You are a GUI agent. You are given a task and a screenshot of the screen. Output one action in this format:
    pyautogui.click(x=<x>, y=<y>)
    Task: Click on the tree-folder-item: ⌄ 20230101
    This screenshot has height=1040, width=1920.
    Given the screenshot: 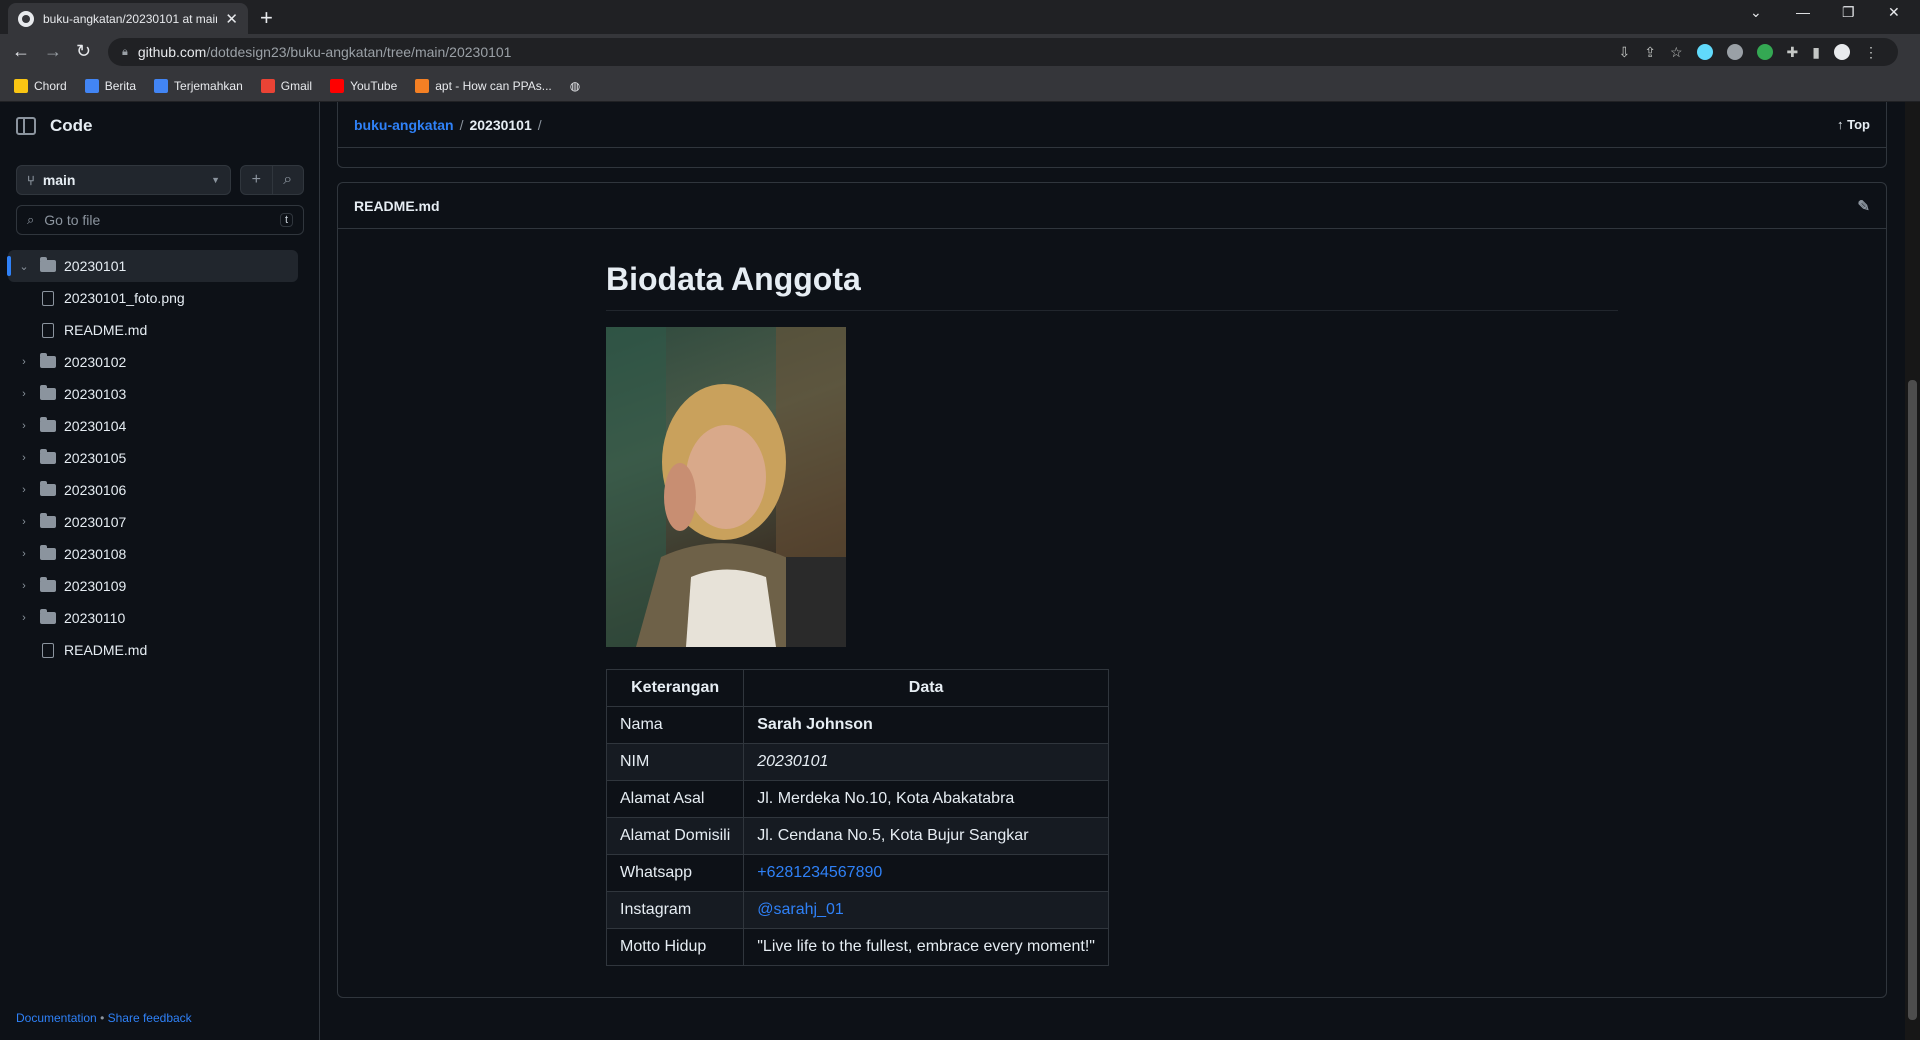 What is the action you would take?
    pyautogui.click(x=152, y=266)
    